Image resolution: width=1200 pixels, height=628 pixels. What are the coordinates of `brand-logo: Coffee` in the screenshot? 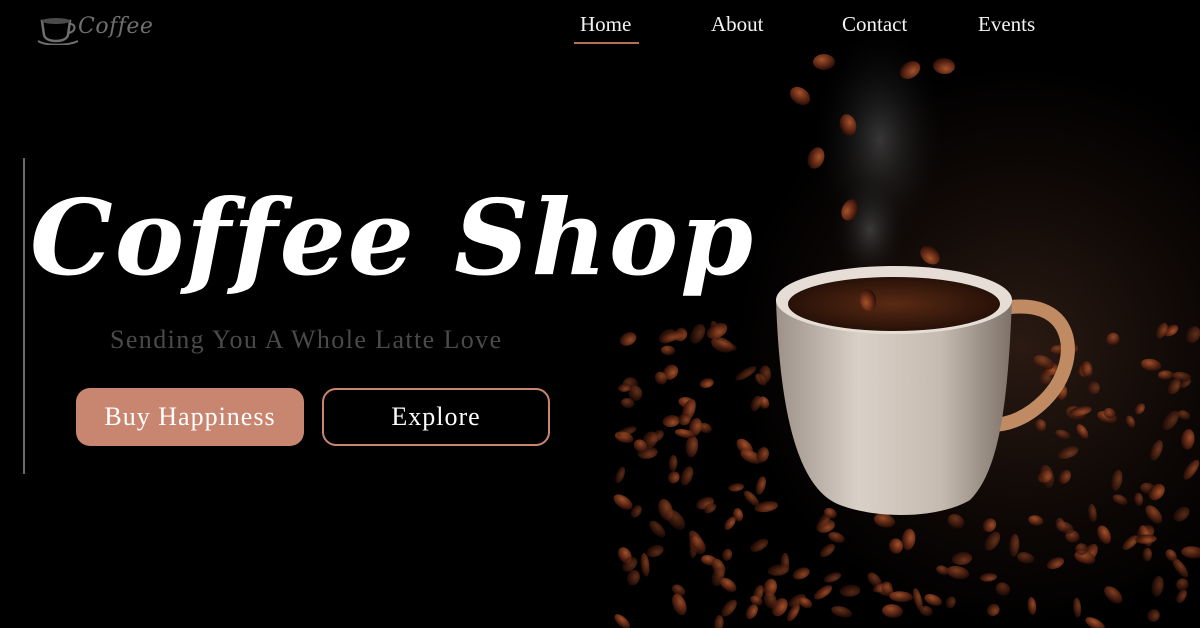 It's located at (96, 26).